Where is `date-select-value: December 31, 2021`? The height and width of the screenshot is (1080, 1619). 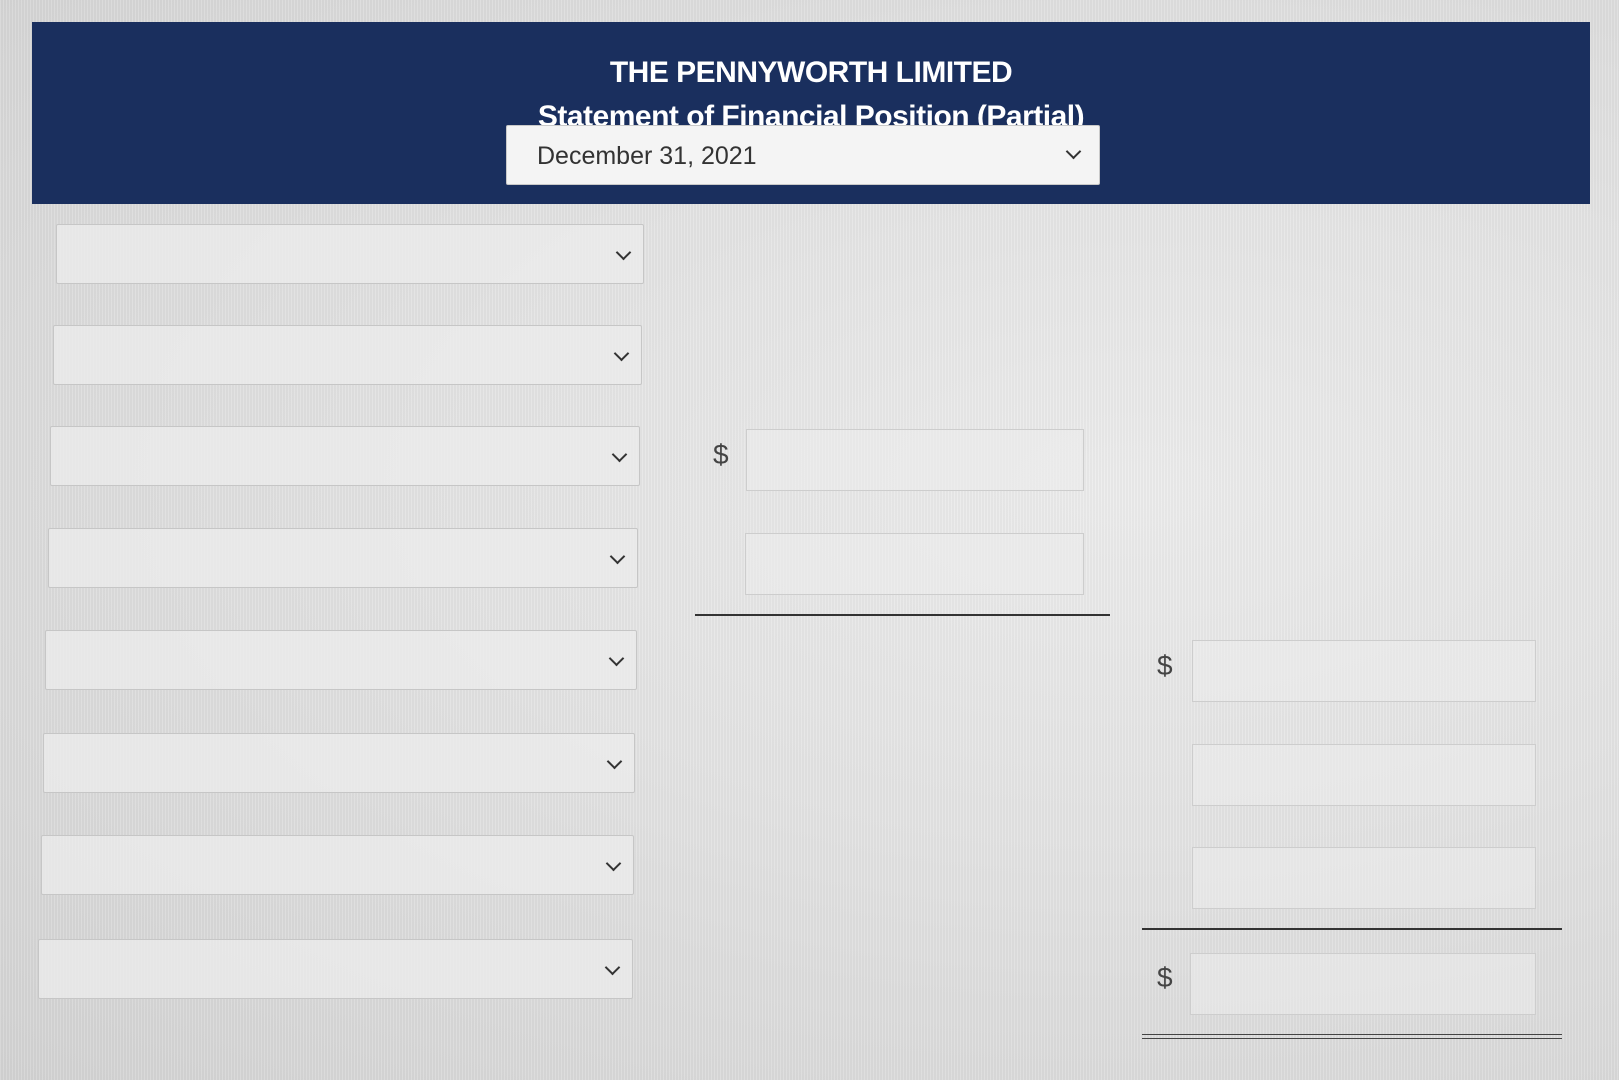 date-select-value: December 31, 2021 is located at coordinates (647, 156).